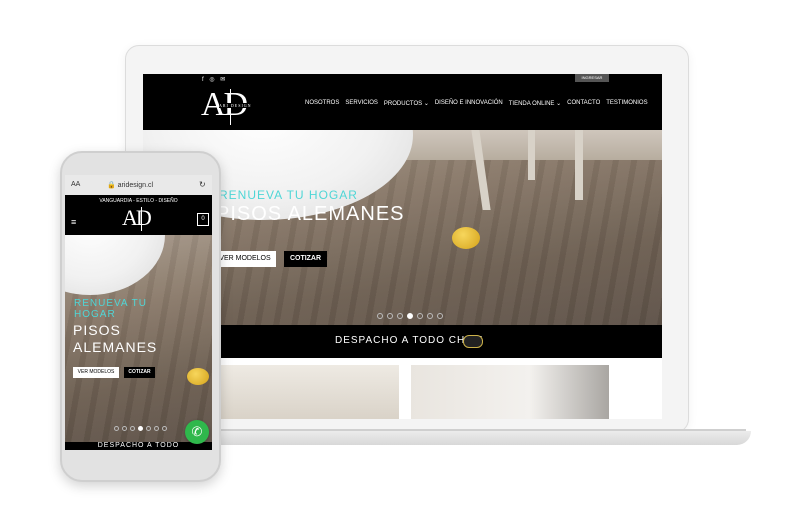  What do you see at coordinates (198, 376) in the screenshot?
I see `mobile-sponge-image` at bounding box center [198, 376].